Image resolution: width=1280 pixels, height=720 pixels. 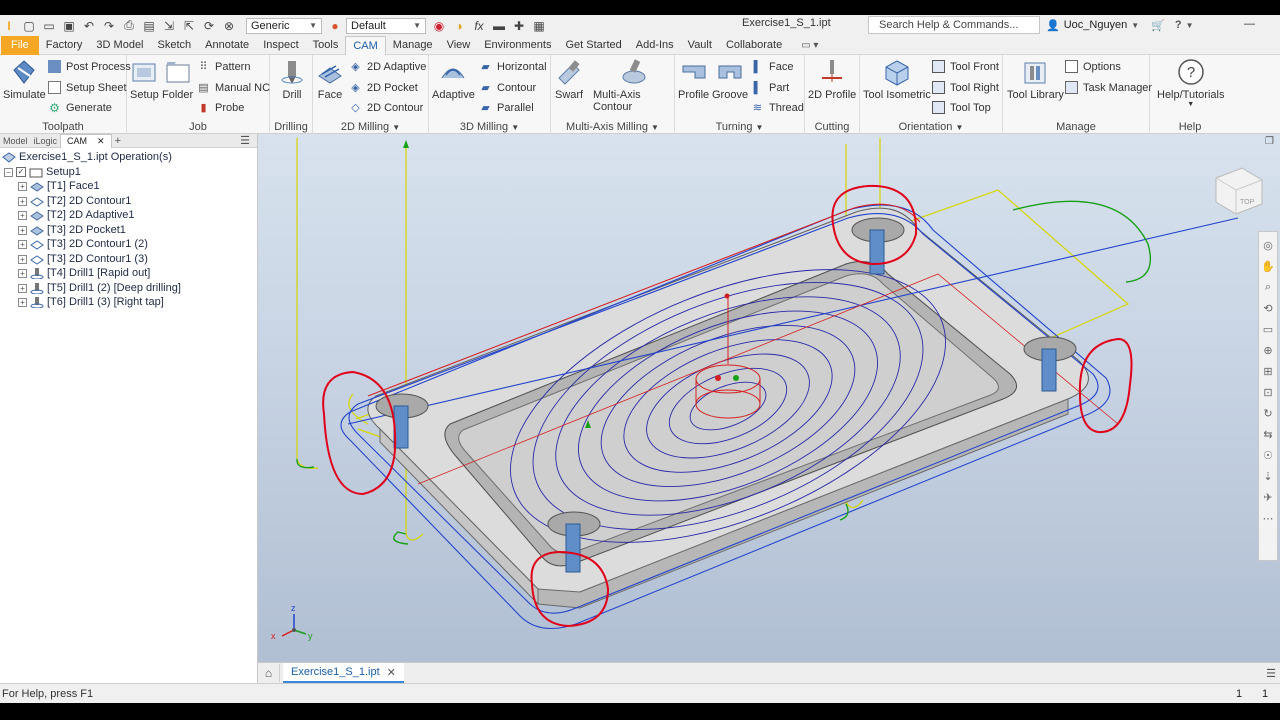 I want to click on properties-icon: ▤, so click(x=149, y=26).